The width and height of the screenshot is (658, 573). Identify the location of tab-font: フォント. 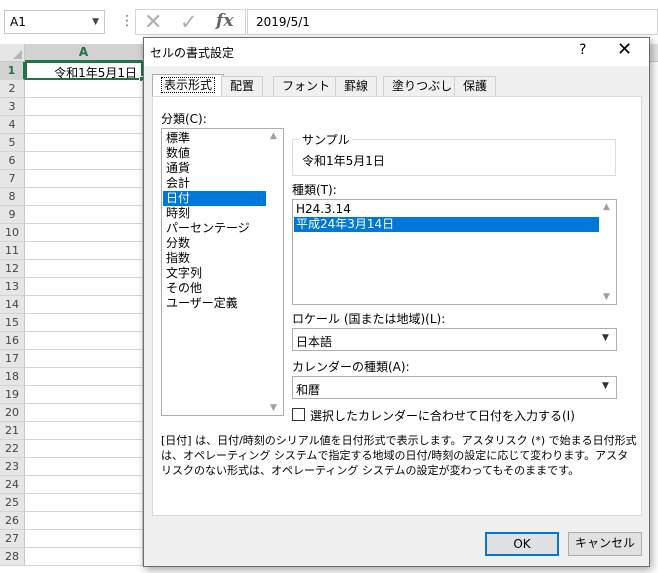
(306, 86).